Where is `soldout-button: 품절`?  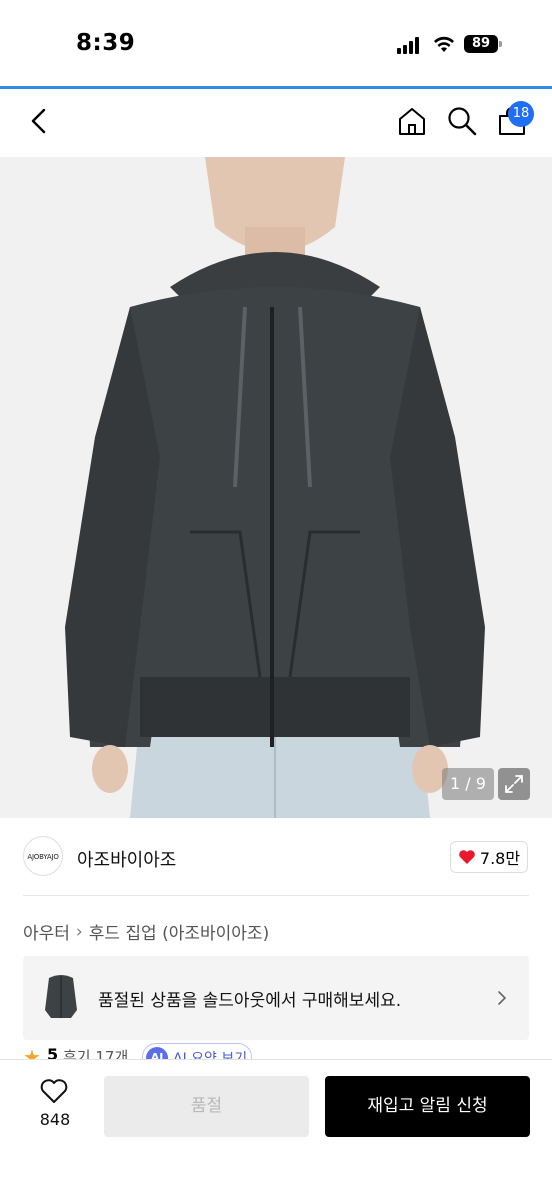 soldout-button: 품절 is located at coordinates (206, 1106).